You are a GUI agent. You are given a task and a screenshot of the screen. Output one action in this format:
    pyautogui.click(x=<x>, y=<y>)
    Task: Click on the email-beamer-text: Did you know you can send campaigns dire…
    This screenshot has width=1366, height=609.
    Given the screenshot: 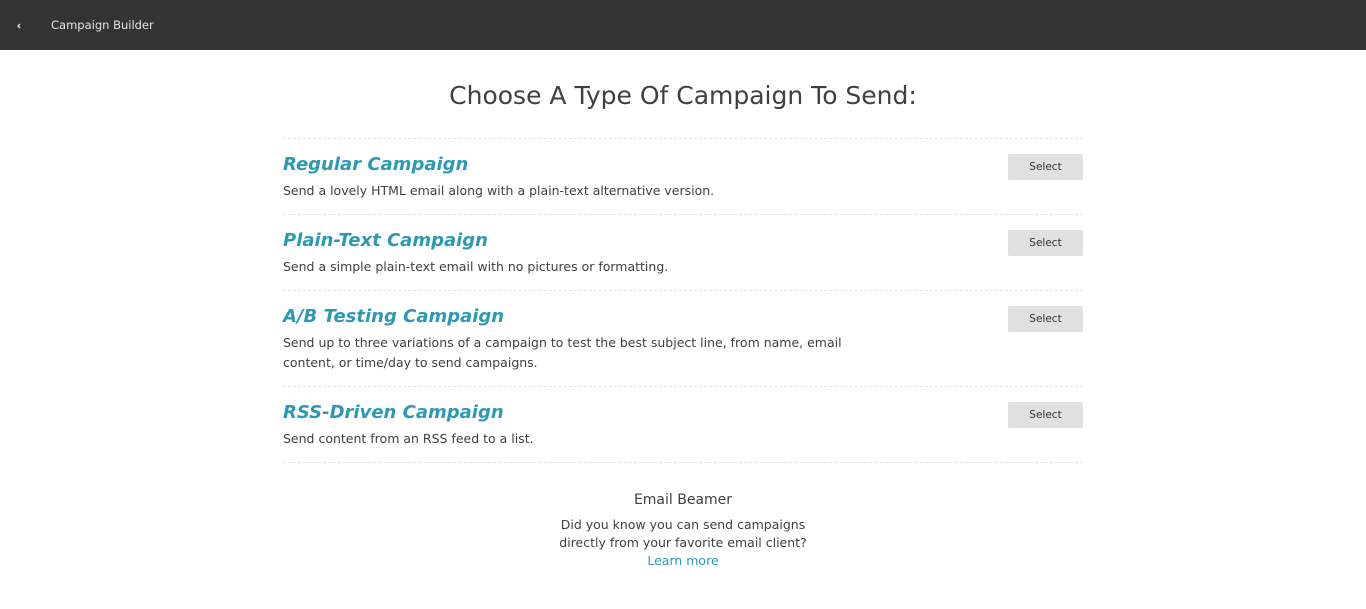 What is the action you would take?
    pyautogui.click(x=683, y=533)
    